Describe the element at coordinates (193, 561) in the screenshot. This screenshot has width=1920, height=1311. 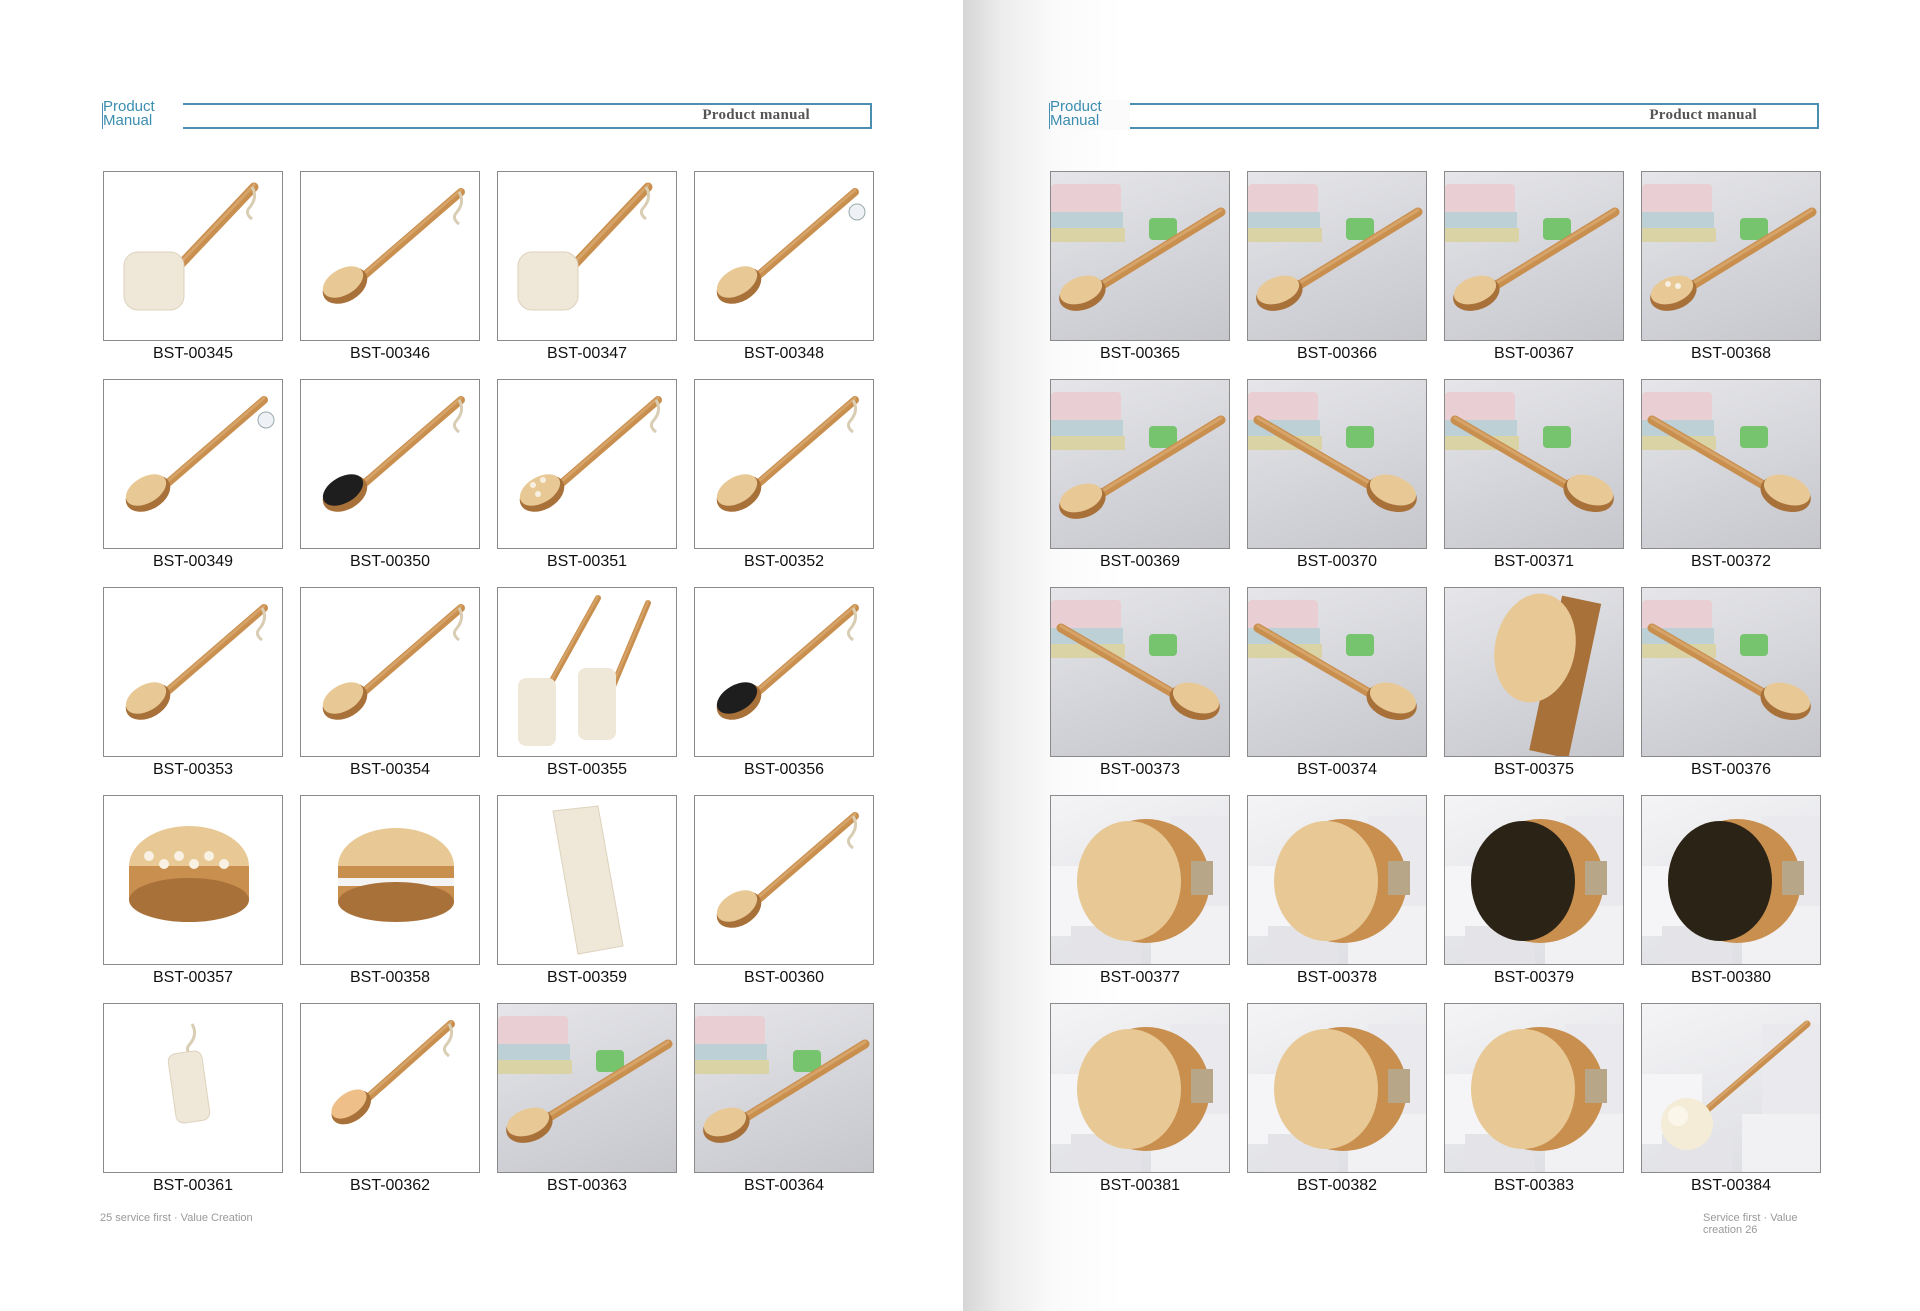
I see `product-code: BST-00349` at that location.